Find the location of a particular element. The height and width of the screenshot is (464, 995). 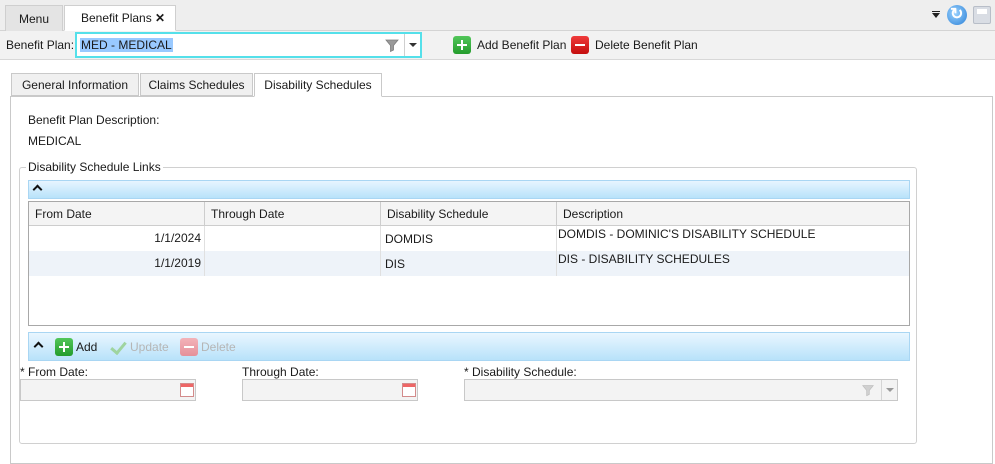

from-date-label: * From Date: is located at coordinates (54, 372).